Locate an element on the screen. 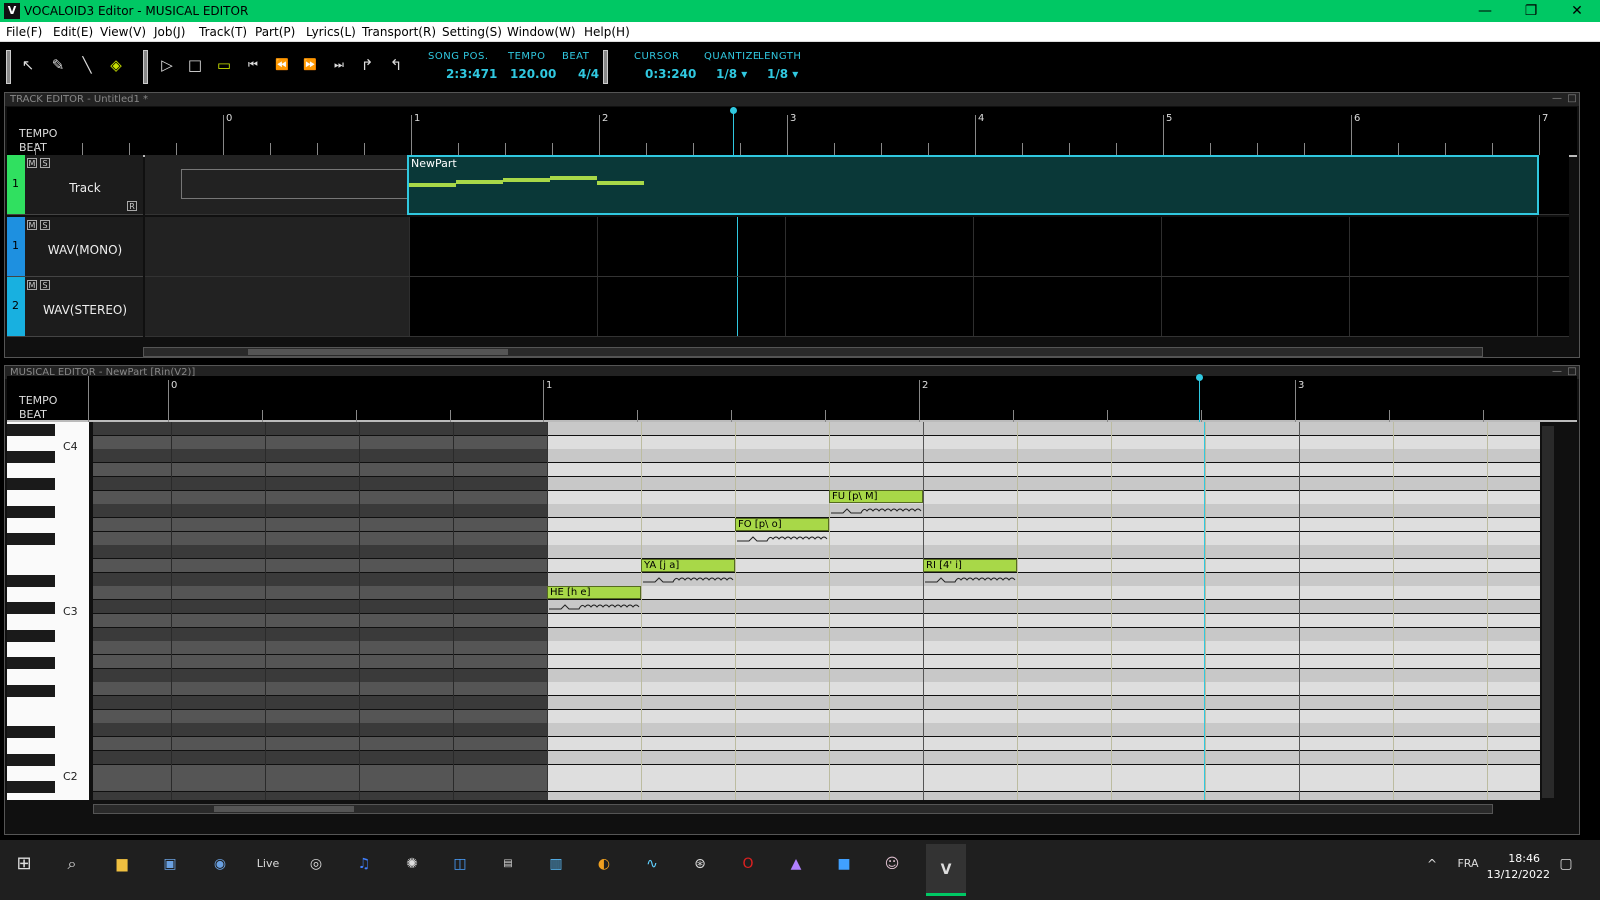 This screenshot has width=1600, height=900. chevron-up-icon: ^ is located at coordinates (1432, 864).